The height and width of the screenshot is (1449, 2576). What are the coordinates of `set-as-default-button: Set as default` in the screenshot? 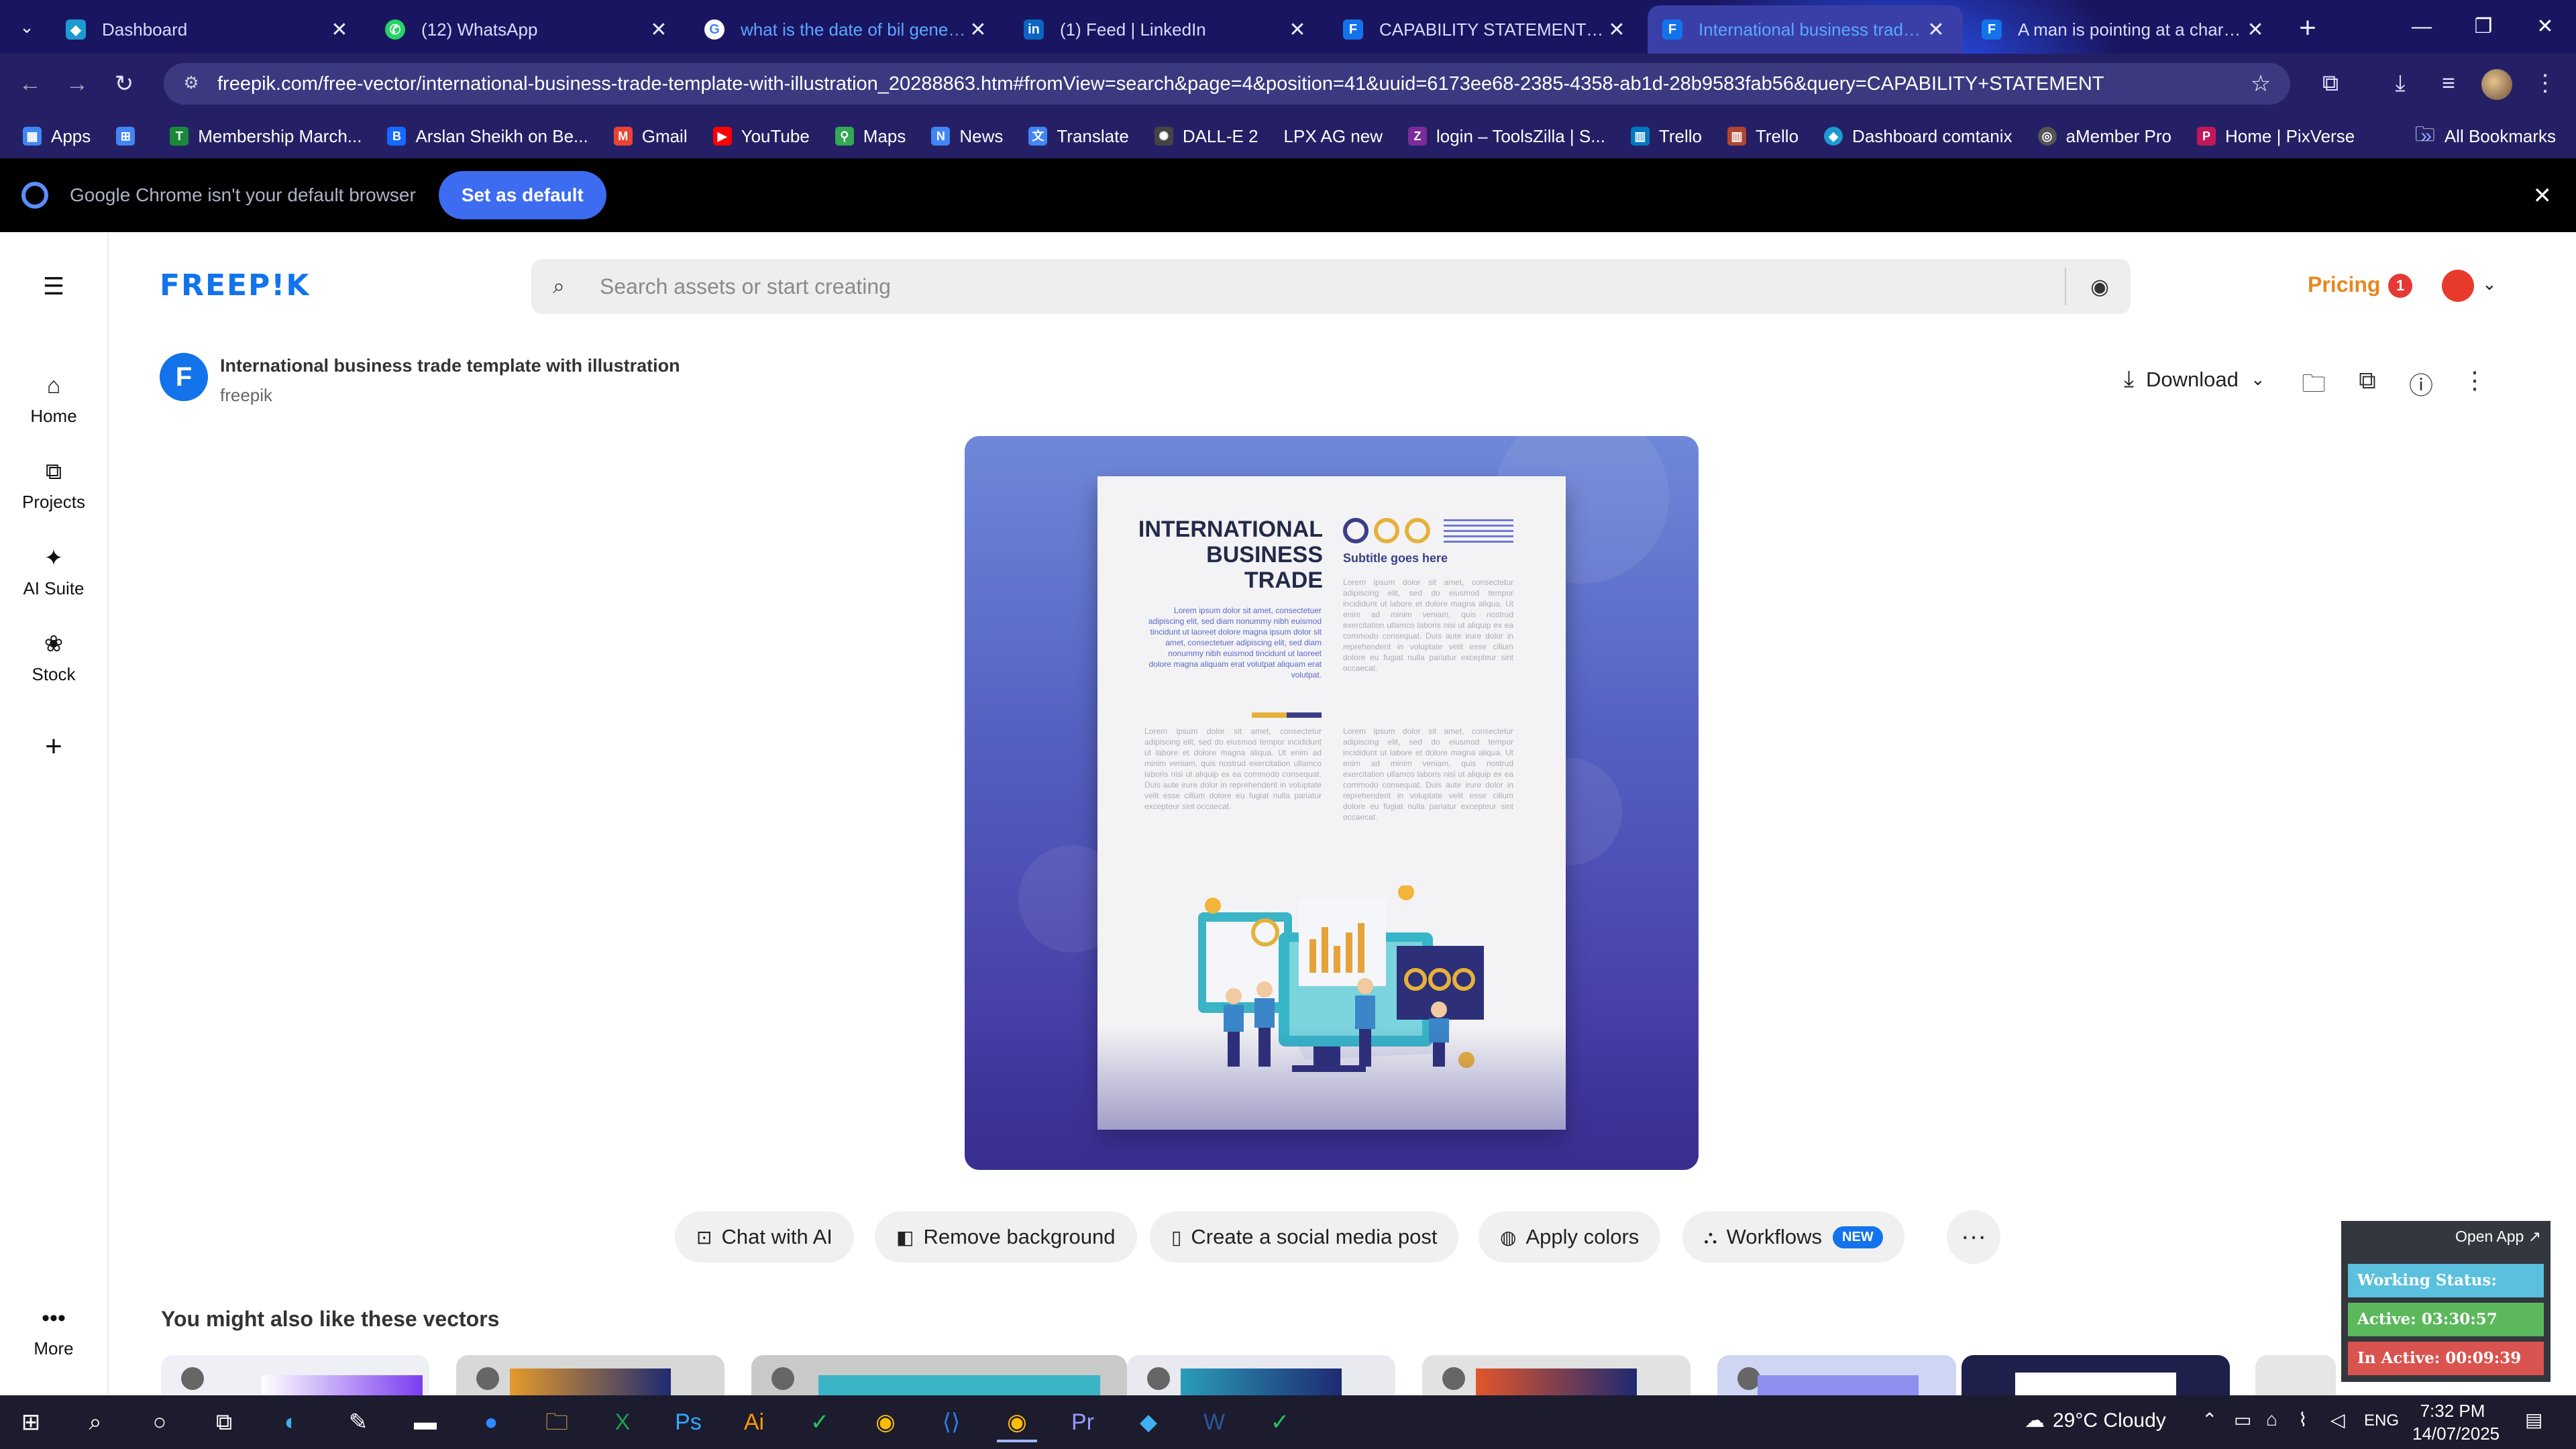 It's located at (522, 195).